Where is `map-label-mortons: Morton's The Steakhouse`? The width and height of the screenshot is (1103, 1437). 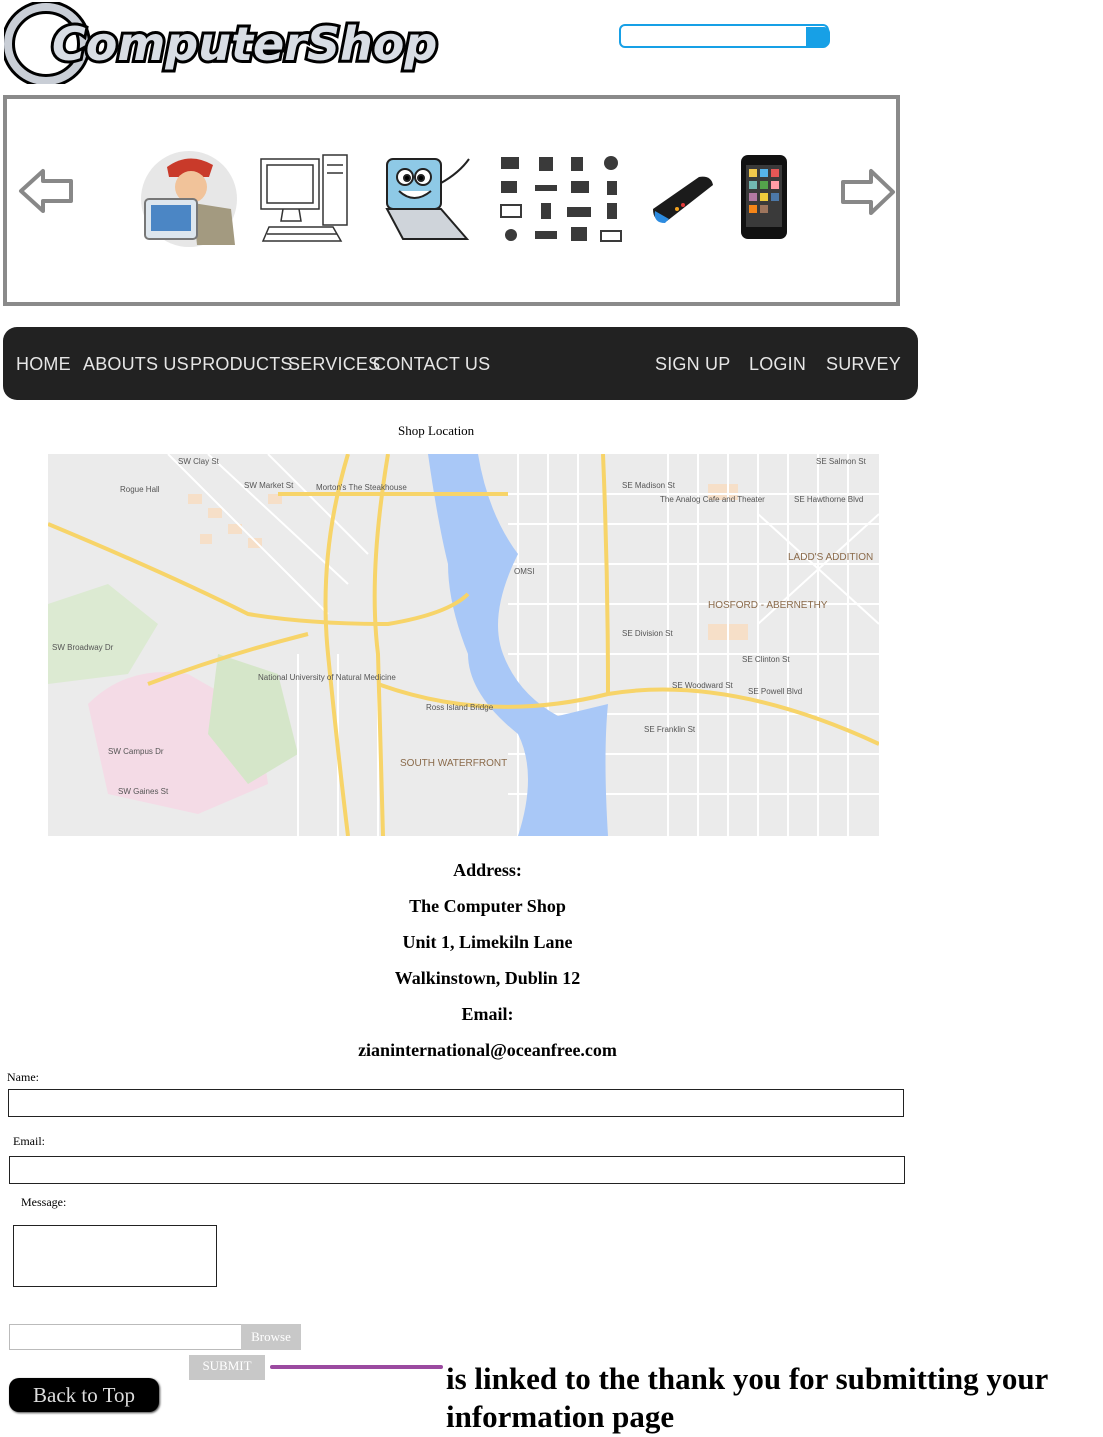 map-label-mortons: Morton's The Steakhouse is located at coordinates (361, 487).